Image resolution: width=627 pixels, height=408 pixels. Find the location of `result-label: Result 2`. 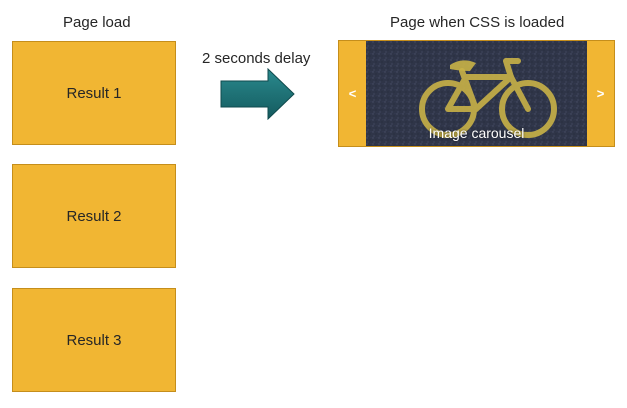

result-label: Result 2 is located at coordinates (94, 216).